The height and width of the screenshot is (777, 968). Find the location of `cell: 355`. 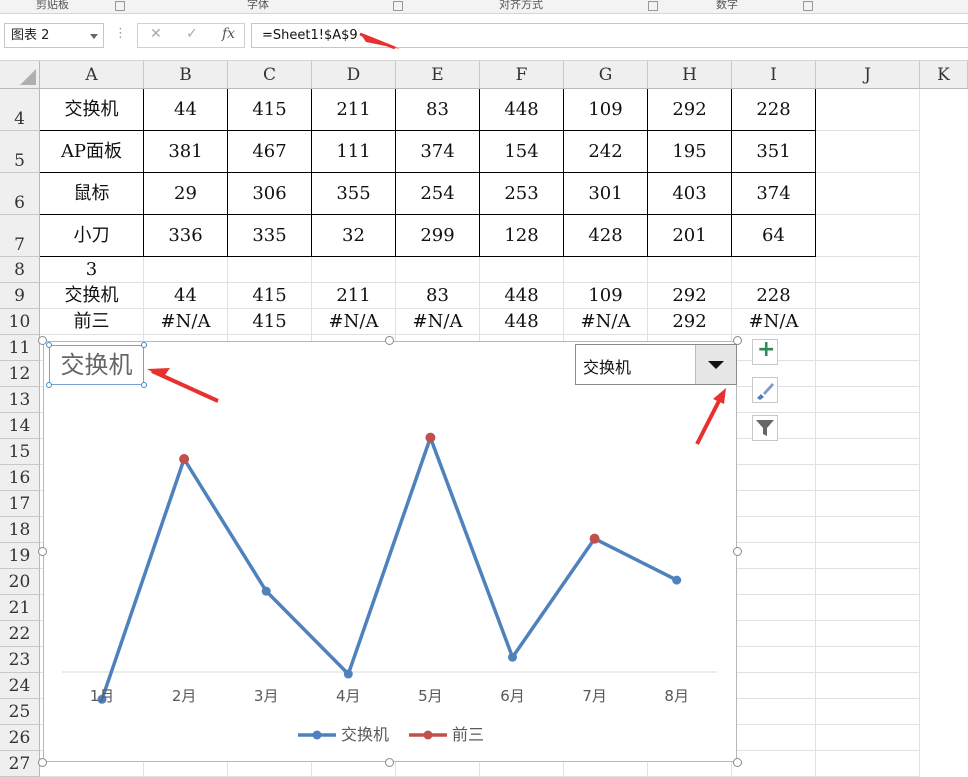

cell: 355 is located at coordinates (354, 194).